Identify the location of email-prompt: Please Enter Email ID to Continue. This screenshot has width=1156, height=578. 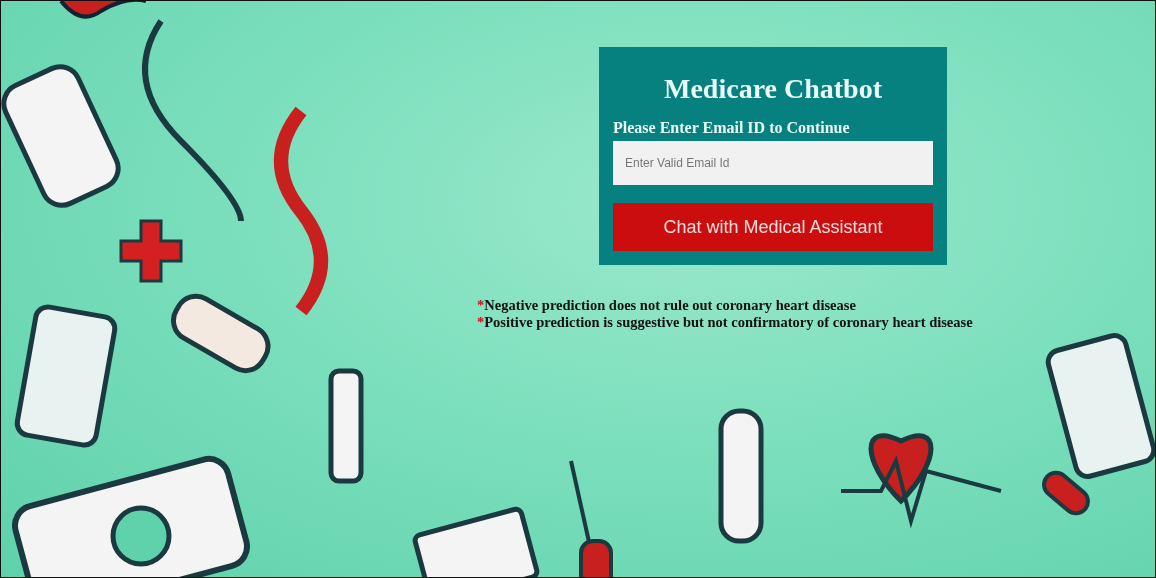
(732, 128).